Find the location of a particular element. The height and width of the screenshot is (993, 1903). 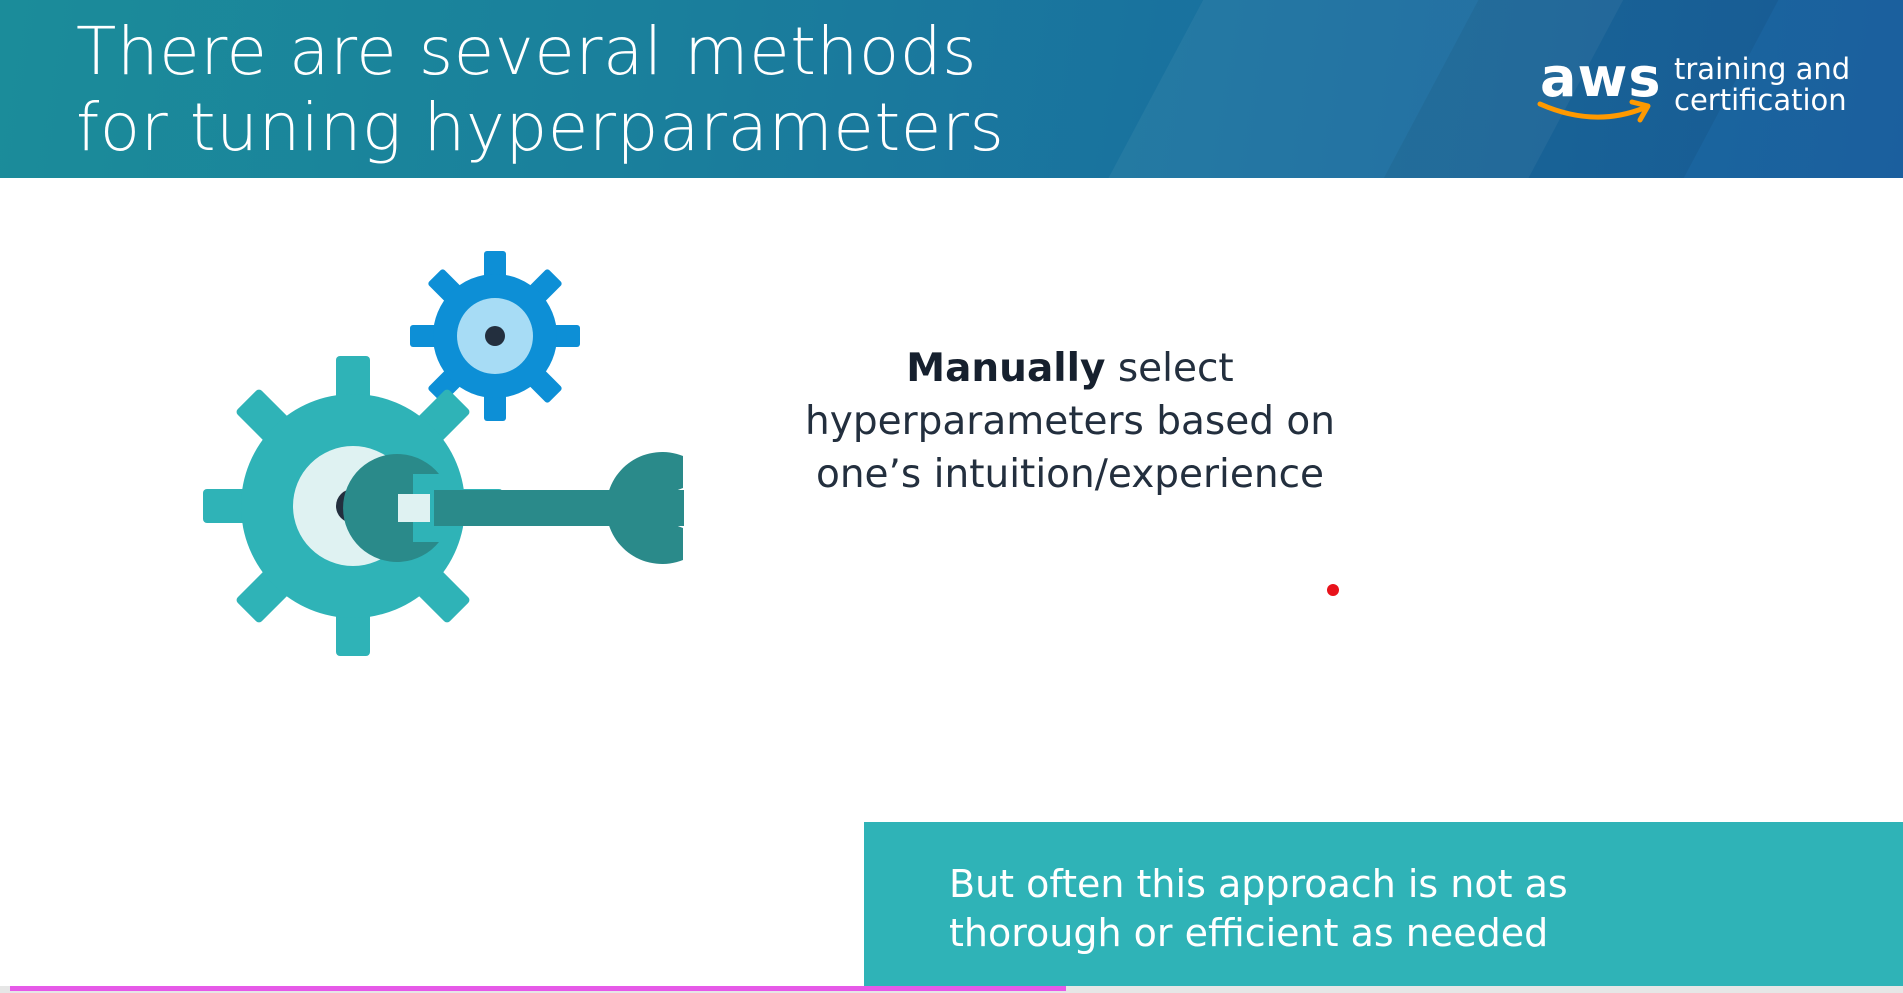

method-description-line-2: hyperparameters based on is located at coordinates (1070, 421).